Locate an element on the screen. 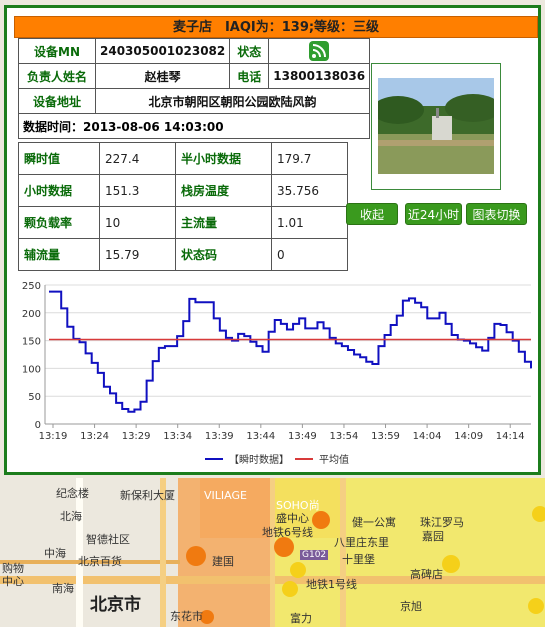 This screenshot has height=627, width=545. metric-value: 227.4 is located at coordinates (137, 158).